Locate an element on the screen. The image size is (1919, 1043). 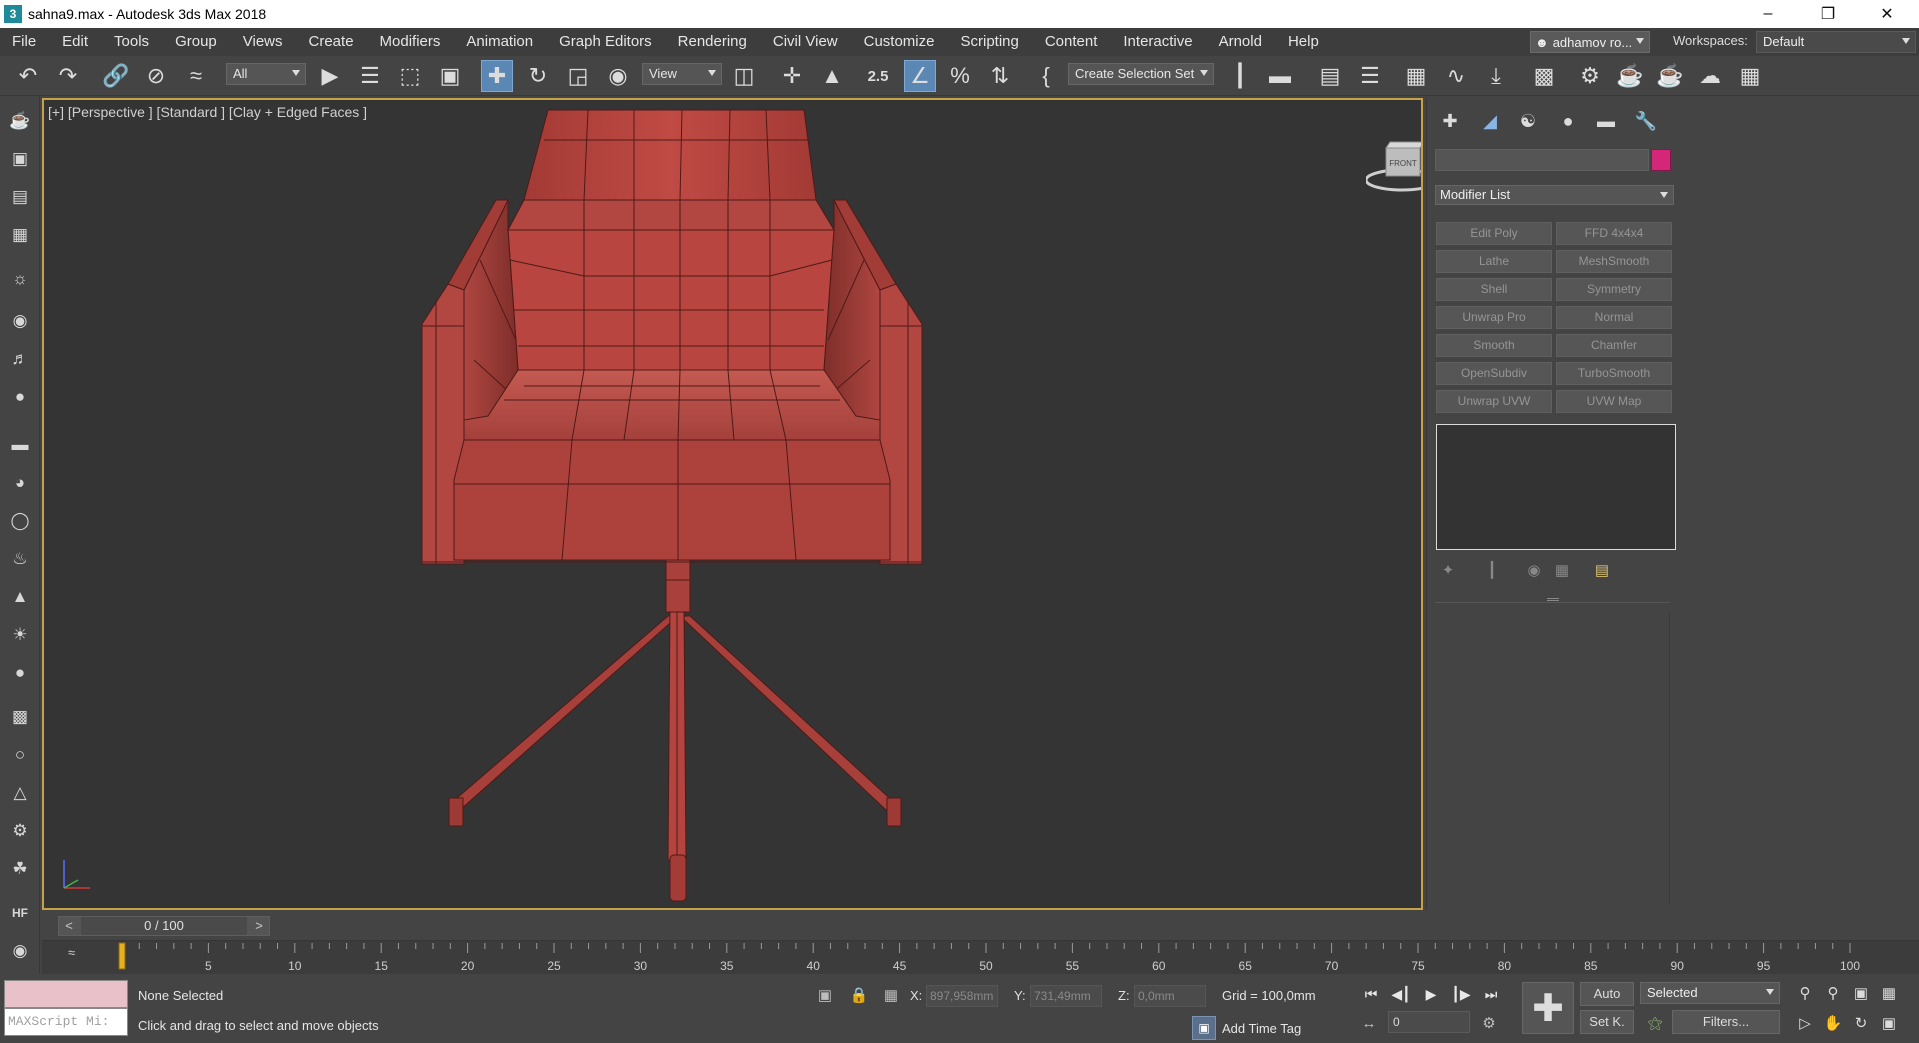
menu-views: Views is located at coordinates (263, 42).